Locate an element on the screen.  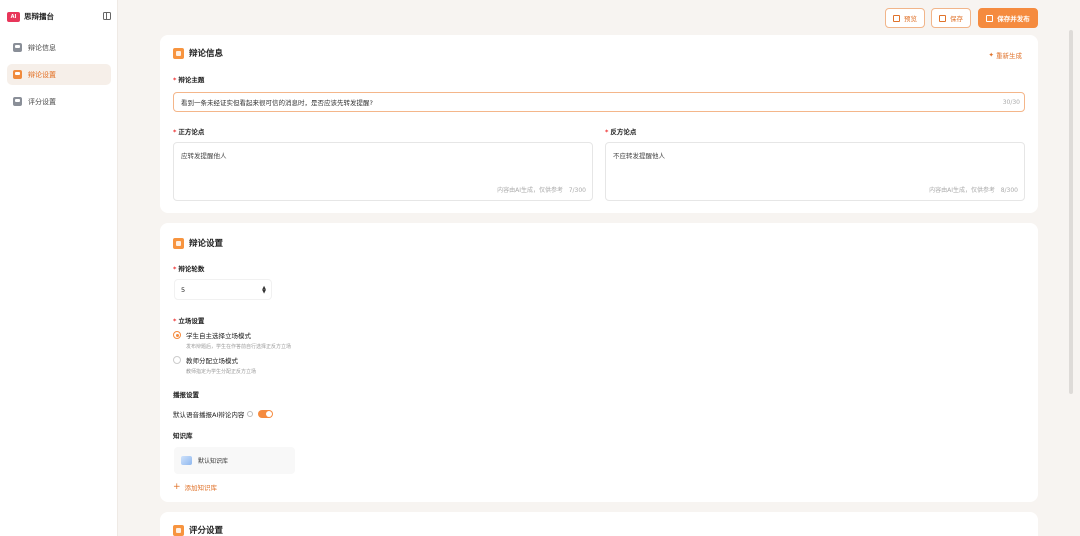
stance-label: * 立场设置 is located at coordinates (189, 321).